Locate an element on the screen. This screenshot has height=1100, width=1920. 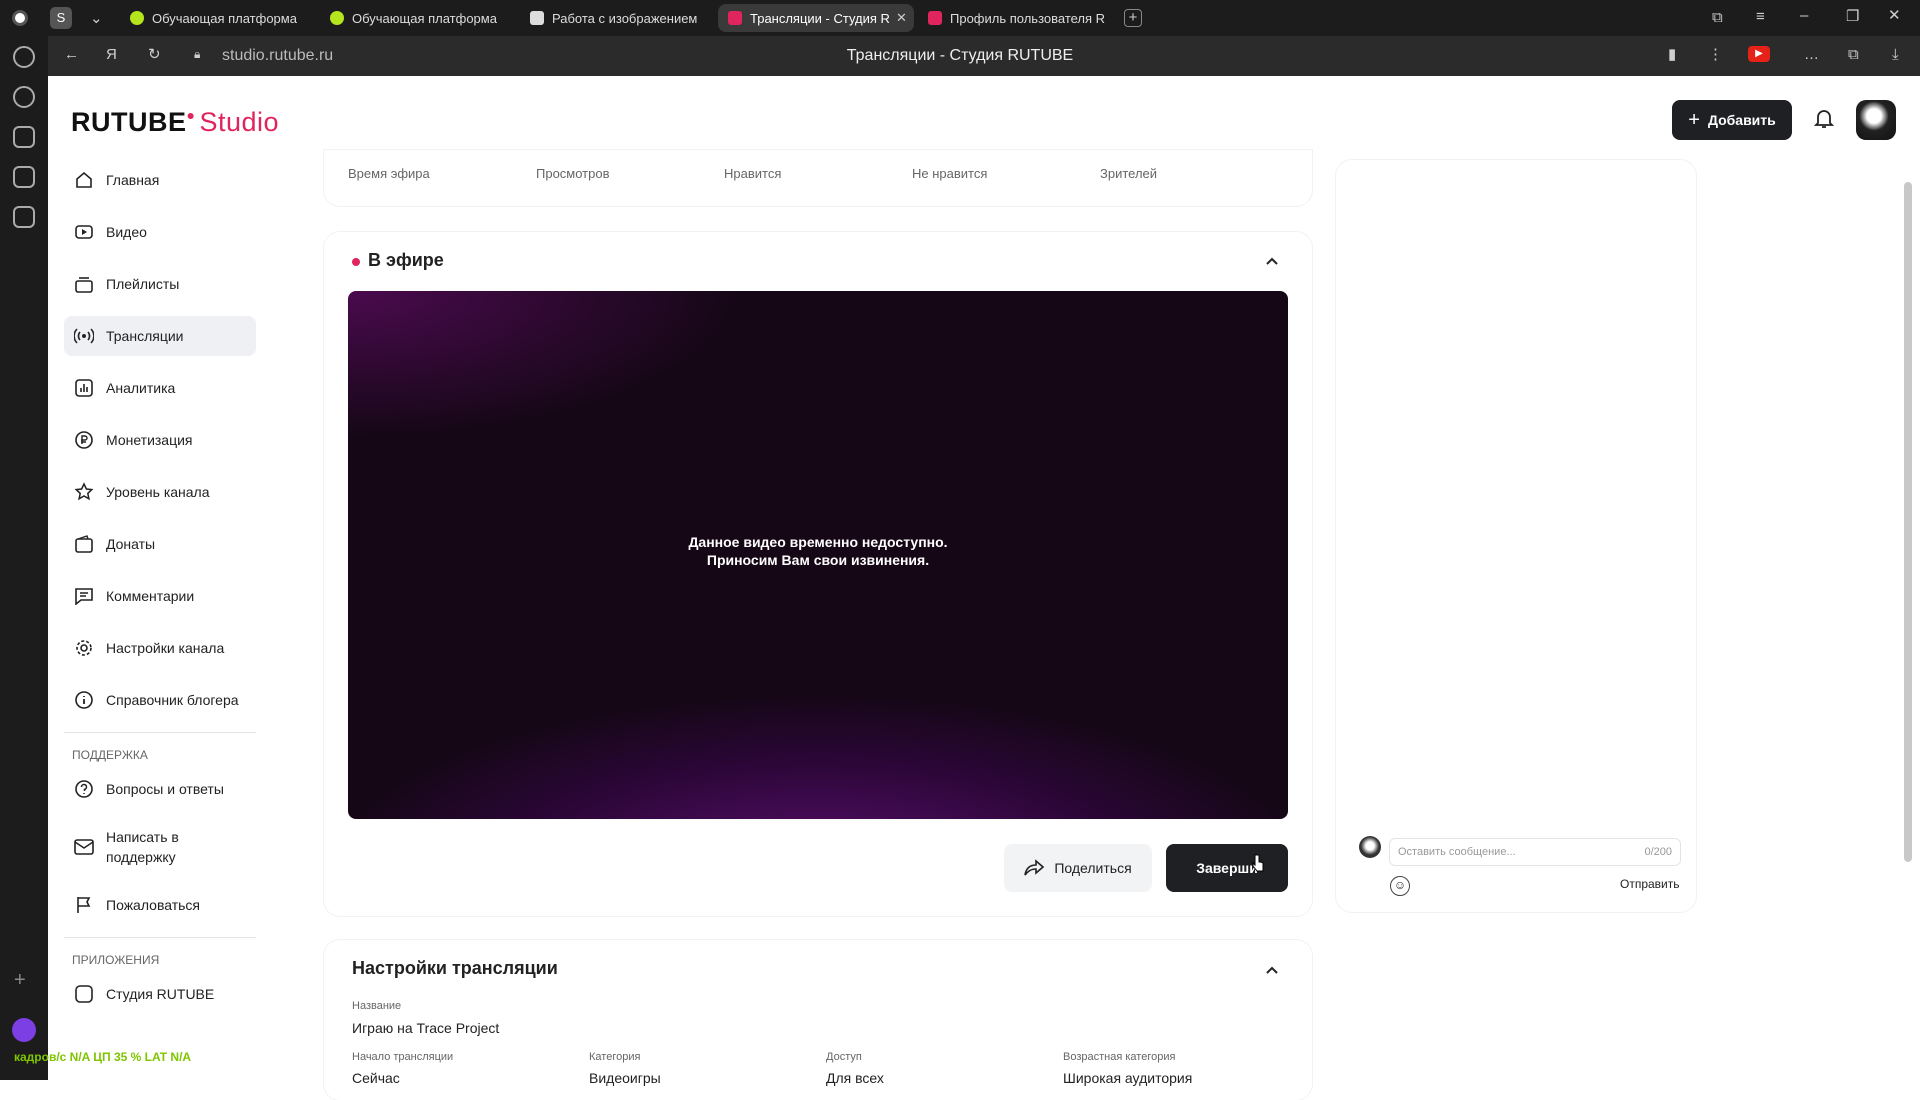
info-icon is located at coordinates (84, 700).